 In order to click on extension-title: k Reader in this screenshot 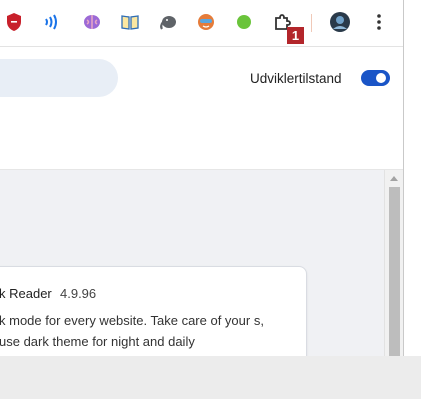, I will do `click(26, 293)`.